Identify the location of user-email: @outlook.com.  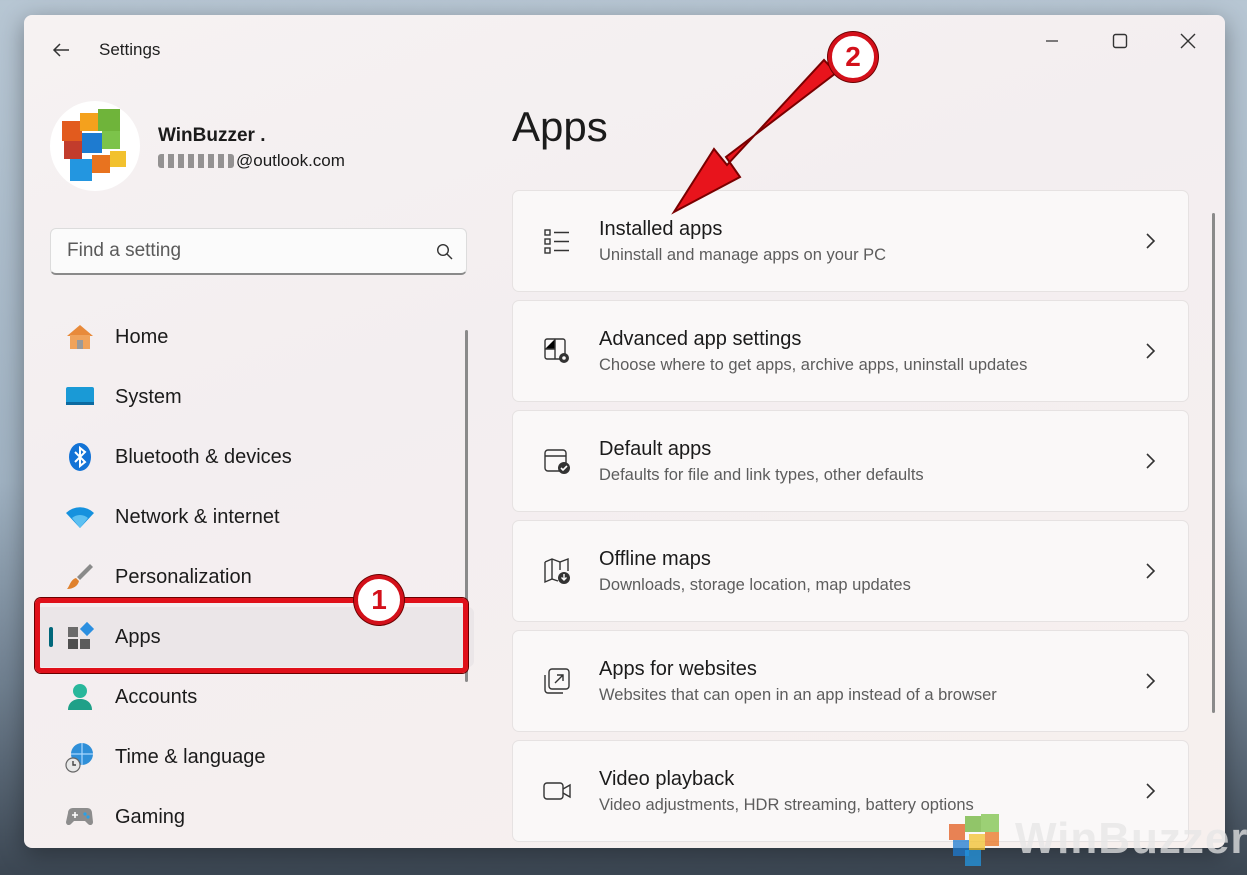
(251, 161).